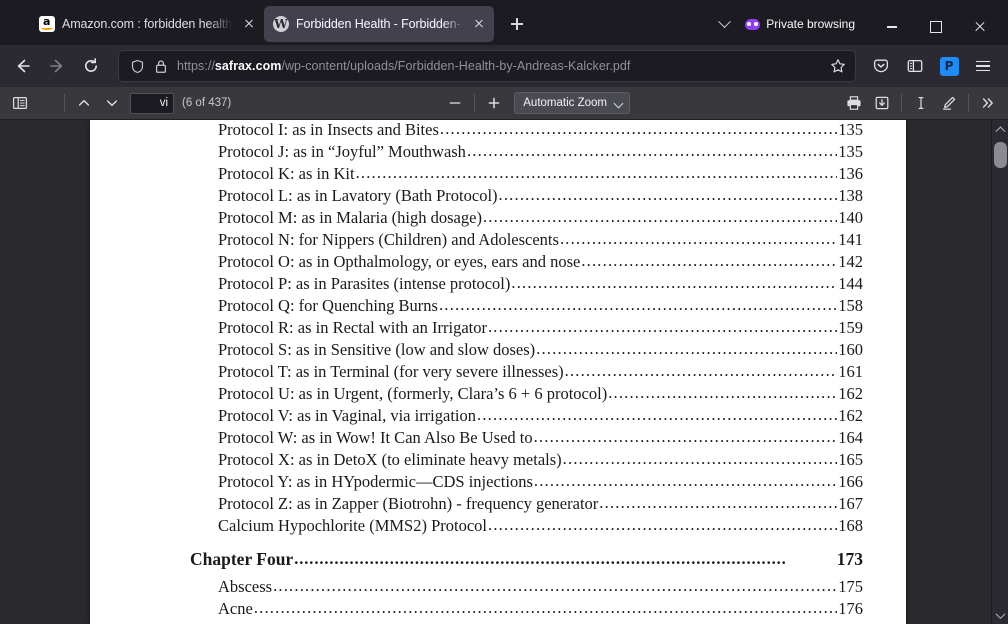 The height and width of the screenshot is (624, 1008). I want to click on text-cursor-icon, so click(921, 102).